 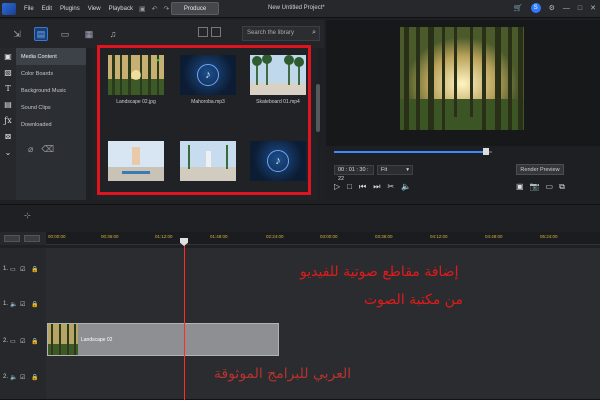 What do you see at coordinates (407, 170) in the screenshot?
I see `chevron-down-icon: ▾` at bounding box center [407, 170].